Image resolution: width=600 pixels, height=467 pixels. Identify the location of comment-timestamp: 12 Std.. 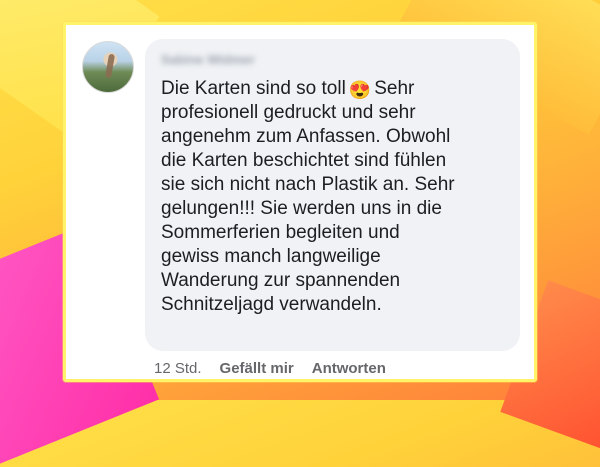
(178, 369).